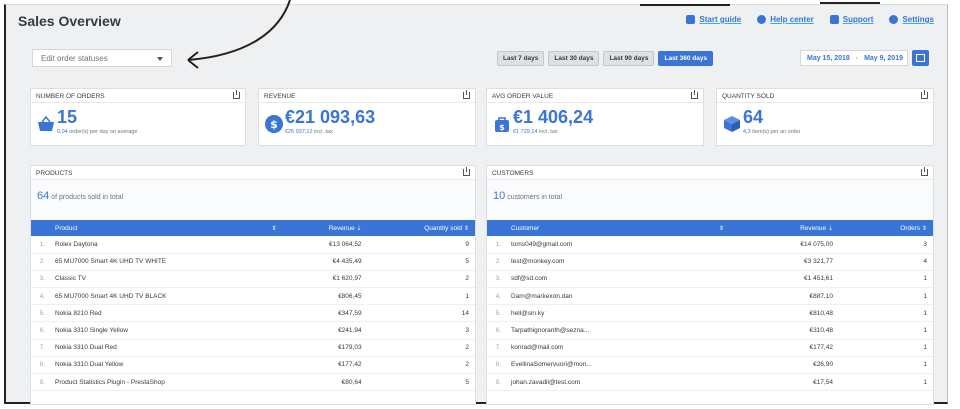 Image resolution: width=960 pixels, height=409 pixels. What do you see at coordinates (62, 132) in the screenshot?
I see `kpi-sub-value: 0,04` at bounding box center [62, 132].